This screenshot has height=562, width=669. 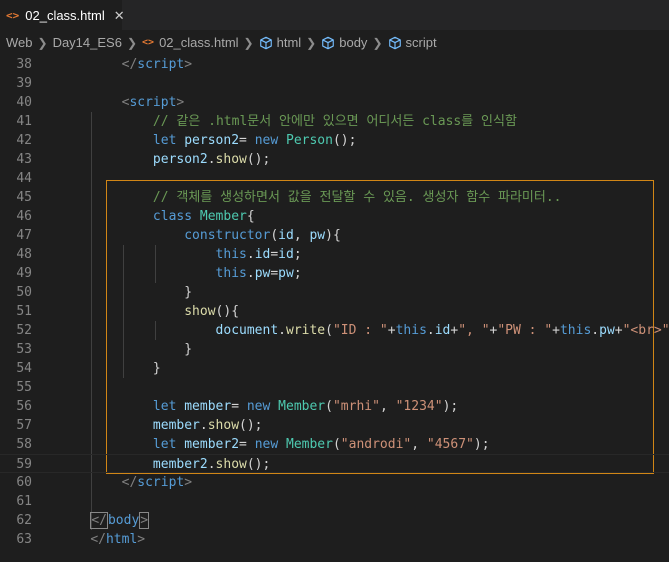 I want to click on code-line: 51 show(){, so click(x=334, y=311).